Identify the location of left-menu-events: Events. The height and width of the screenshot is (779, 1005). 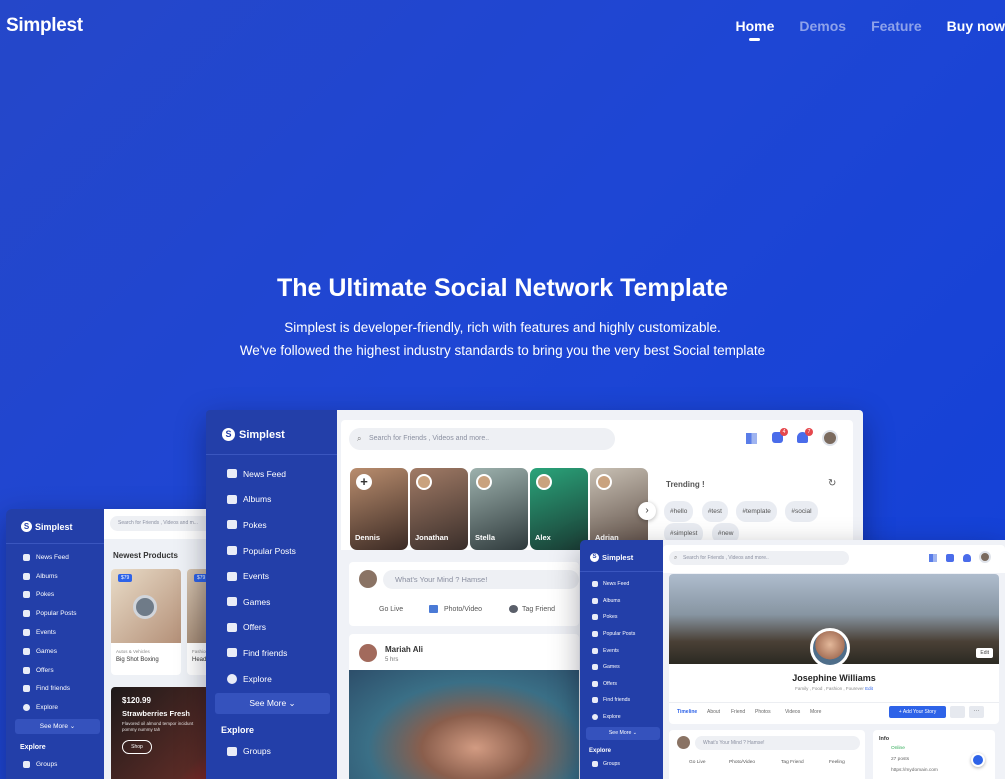
(55, 632).